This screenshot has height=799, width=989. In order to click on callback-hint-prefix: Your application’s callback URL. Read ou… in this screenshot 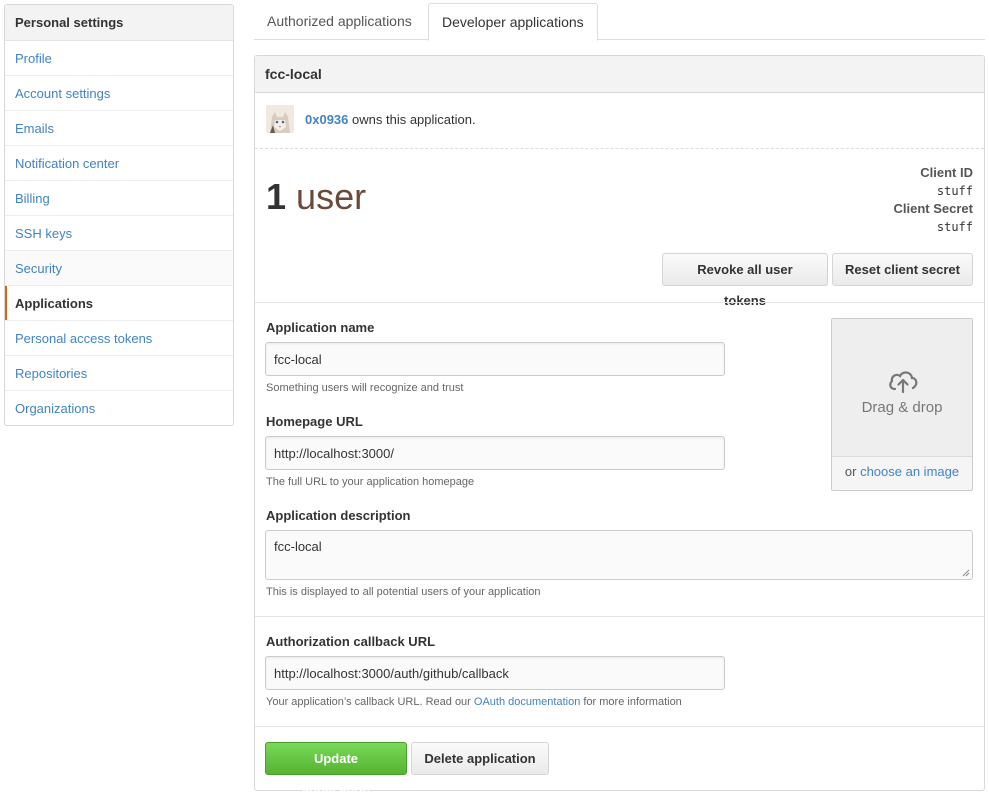, I will do `click(368, 702)`.